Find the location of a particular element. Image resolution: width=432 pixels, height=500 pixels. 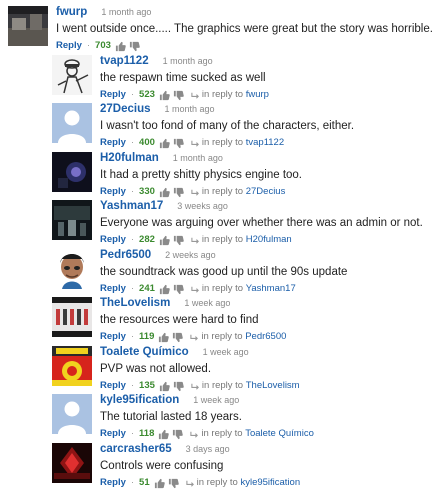

comment-author: fwurp is located at coordinates (71, 12).